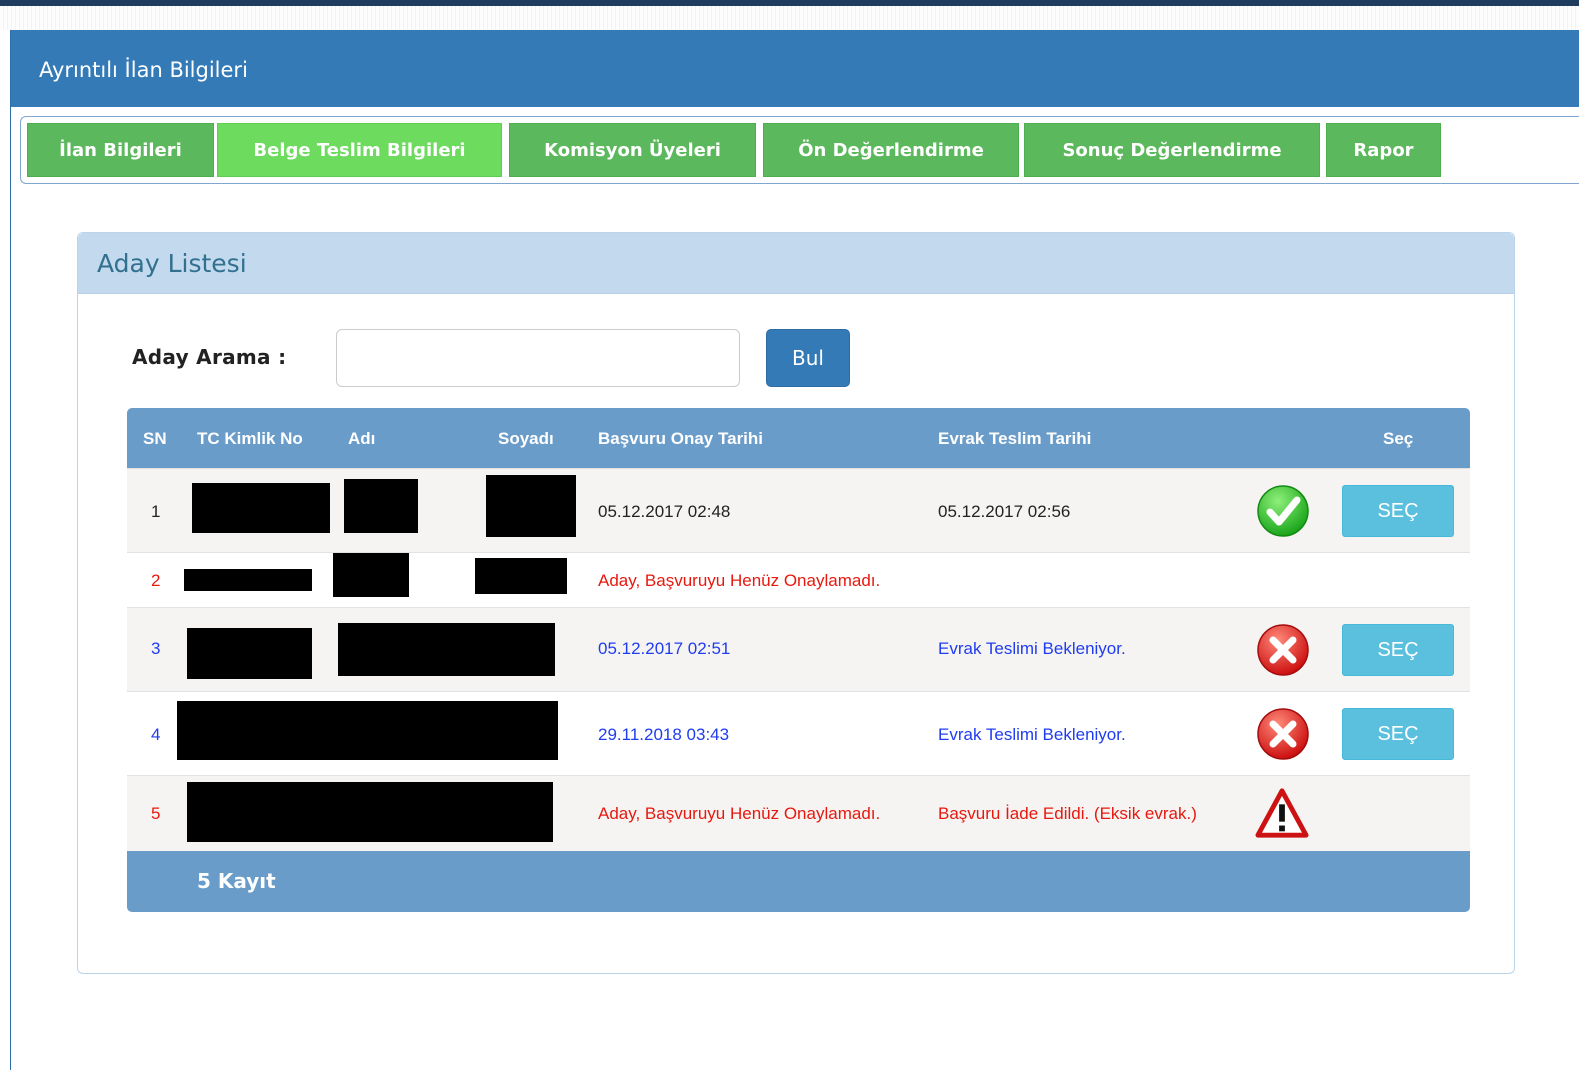  Describe the element at coordinates (156, 648) in the screenshot. I see `row-sn: 3` at that location.